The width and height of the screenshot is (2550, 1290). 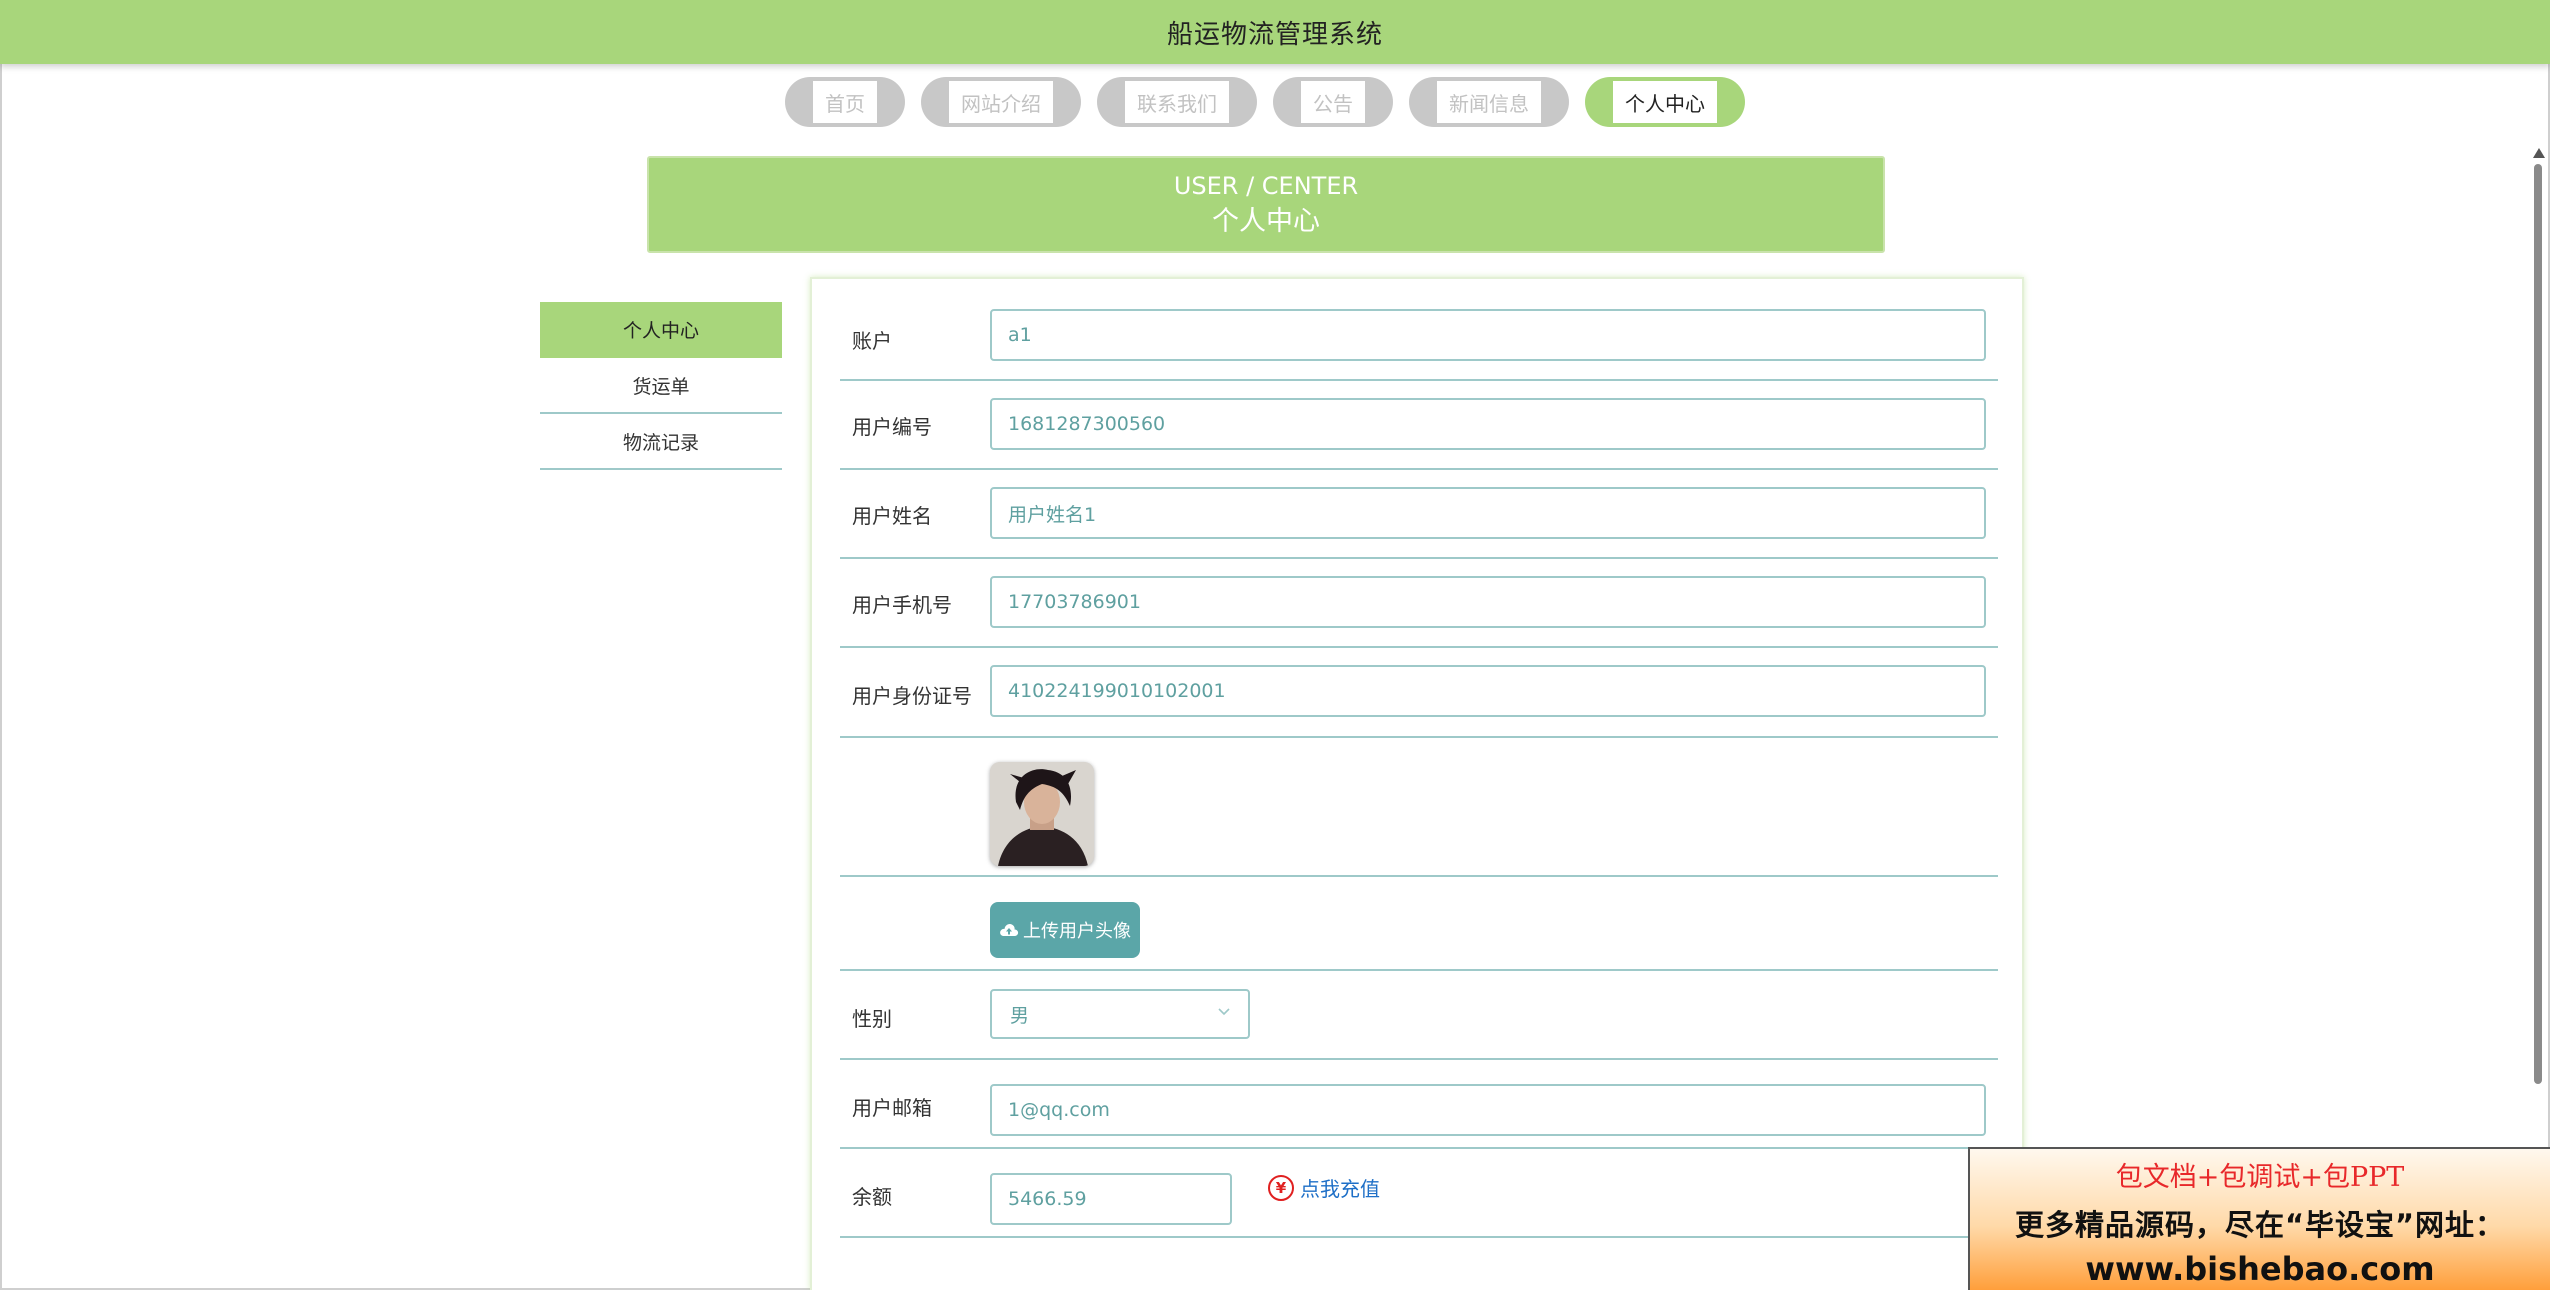 I want to click on chevron-down-icon, so click(x=1224, y=1012).